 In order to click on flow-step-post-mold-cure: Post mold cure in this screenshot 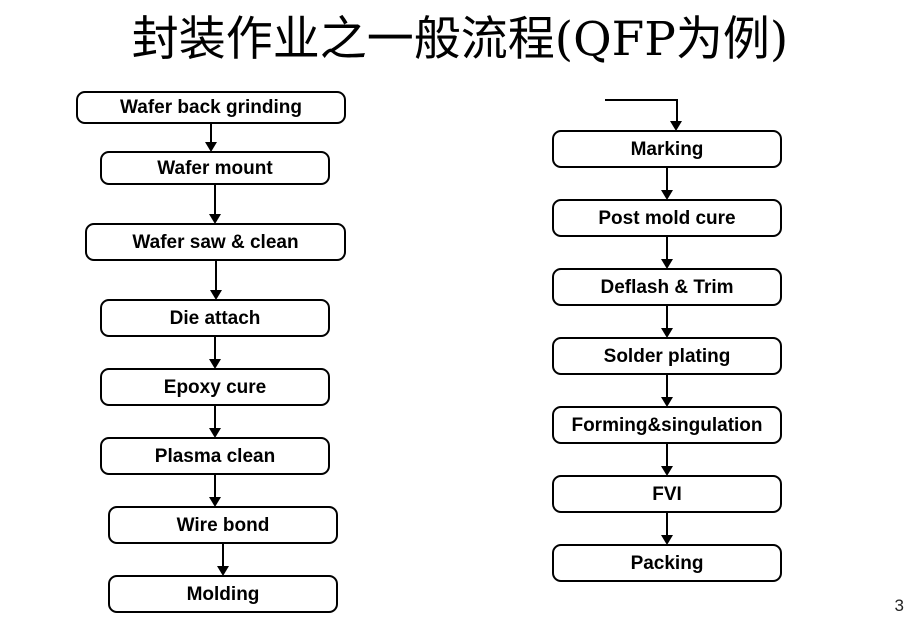, I will do `click(667, 218)`.